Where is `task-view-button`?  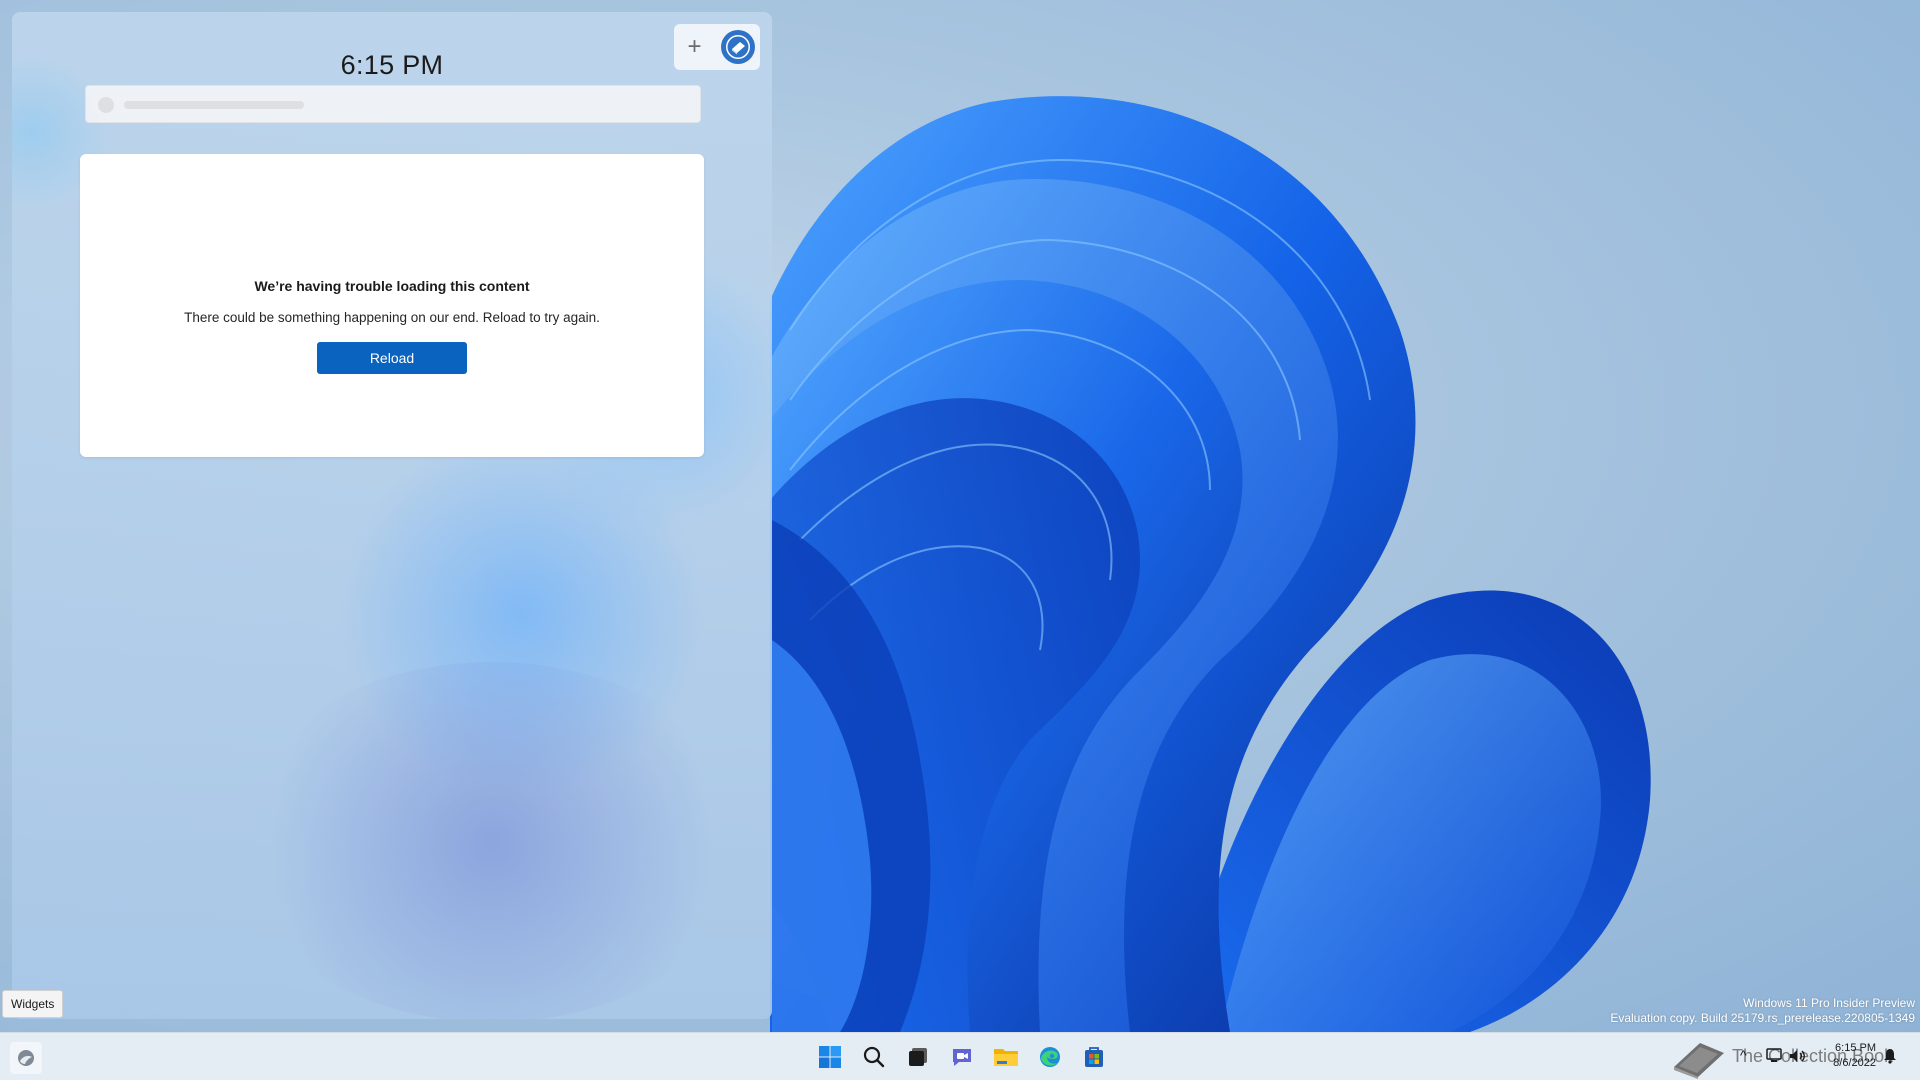 task-view-button is located at coordinates (918, 1057).